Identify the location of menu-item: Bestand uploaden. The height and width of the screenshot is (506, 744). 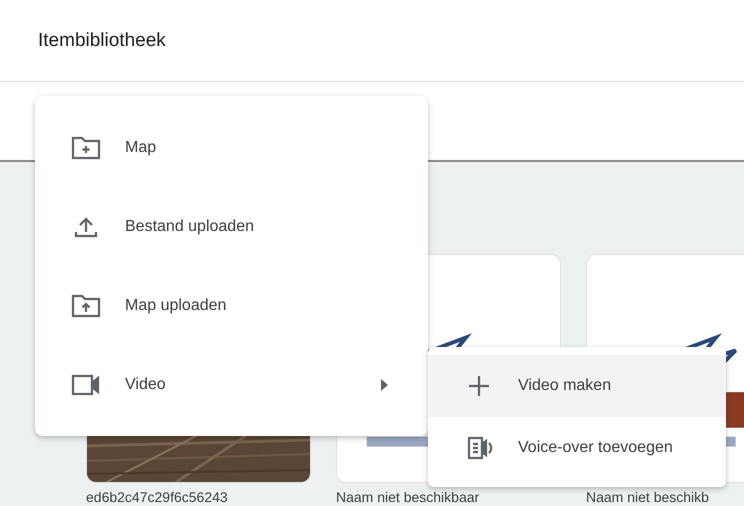
(231, 226).